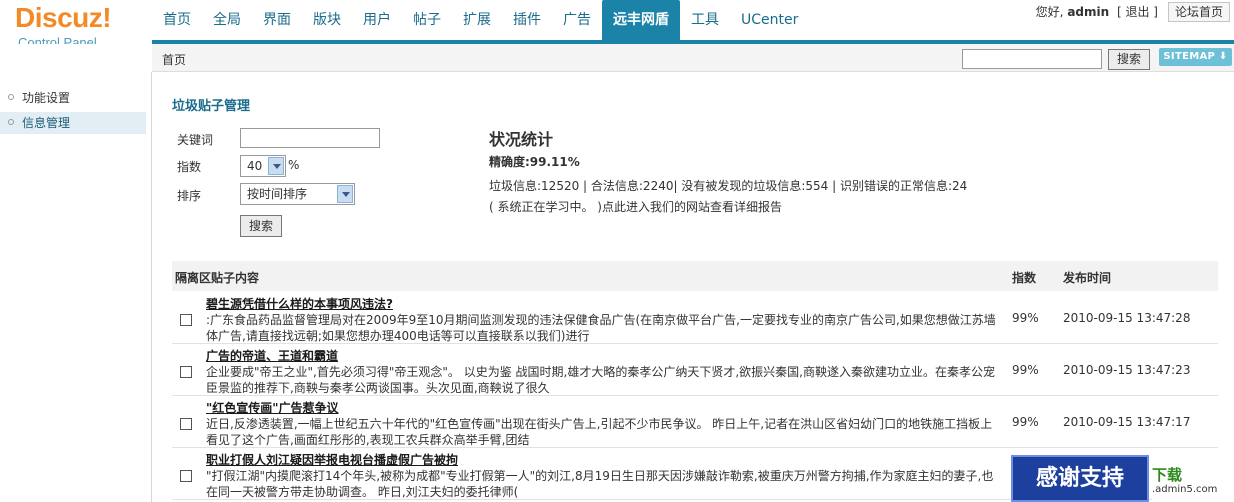  Describe the element at coordinates (217, 278) in the screenshot. I see `col-header-content: 隔离区贴子内容` at that location.